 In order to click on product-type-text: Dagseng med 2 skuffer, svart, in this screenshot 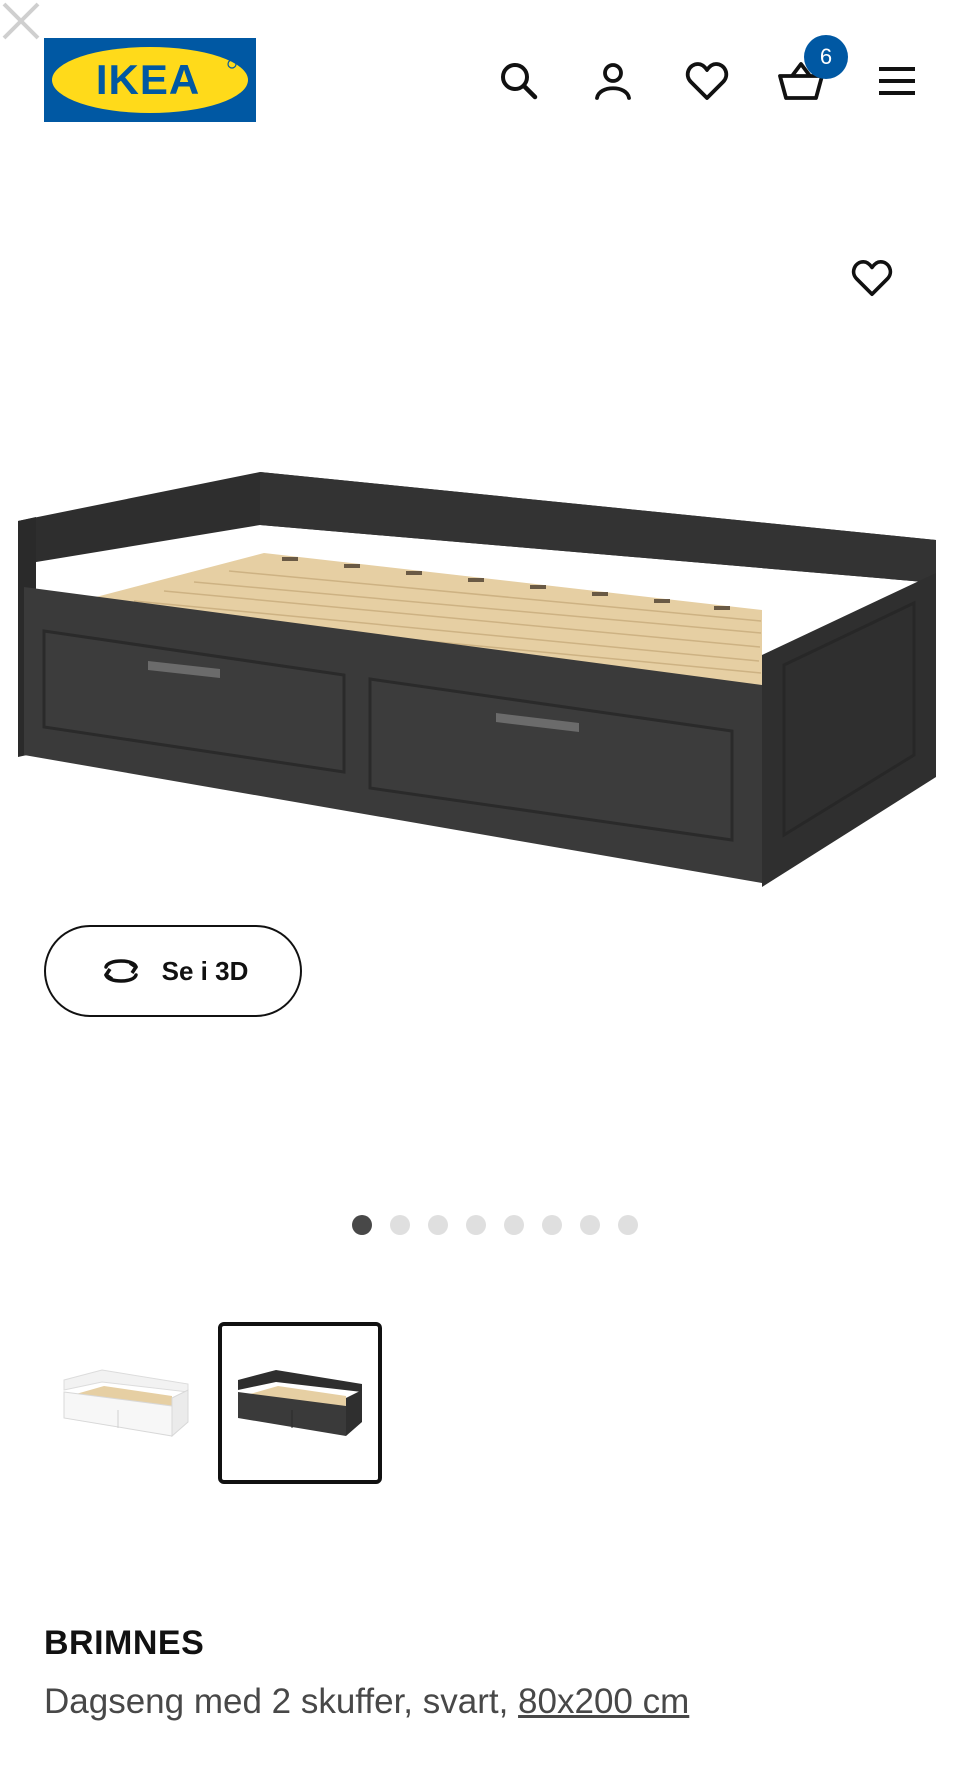, I will do `click(281, 1701)`.